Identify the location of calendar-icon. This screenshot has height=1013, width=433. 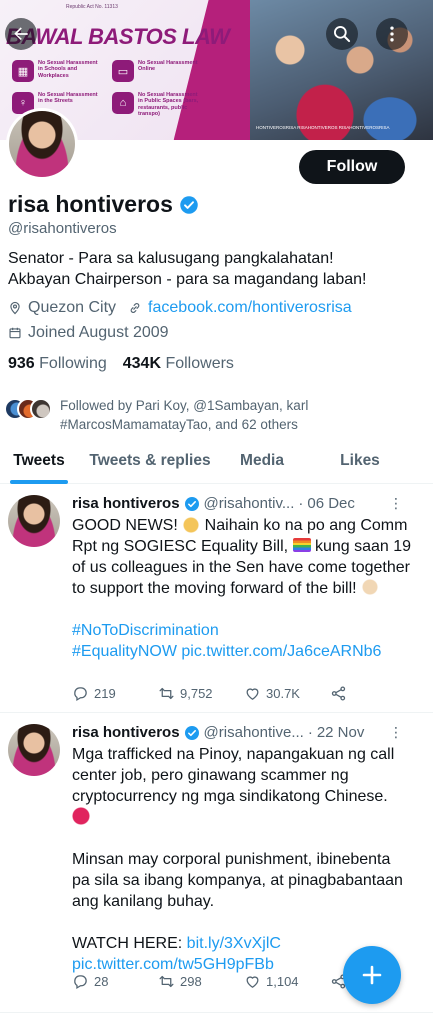
(15, 333).